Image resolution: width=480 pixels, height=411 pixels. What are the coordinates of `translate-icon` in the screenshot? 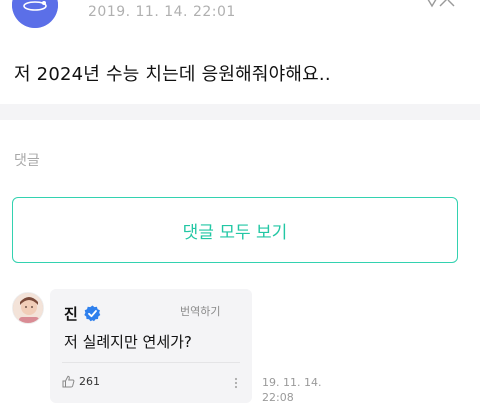 It's located at (438, 6).